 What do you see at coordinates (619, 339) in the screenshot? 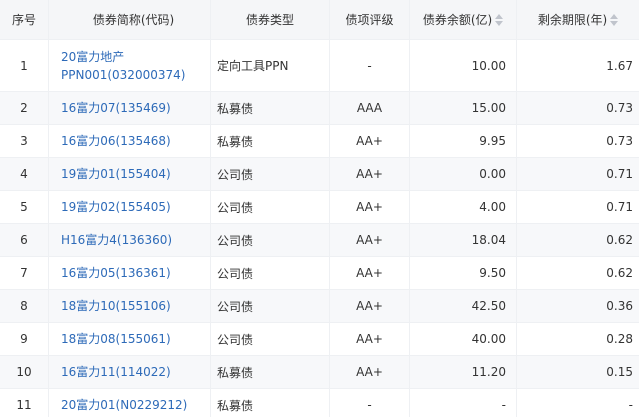
I see `bond-term: 0.28` at bounding box center [619, 339].